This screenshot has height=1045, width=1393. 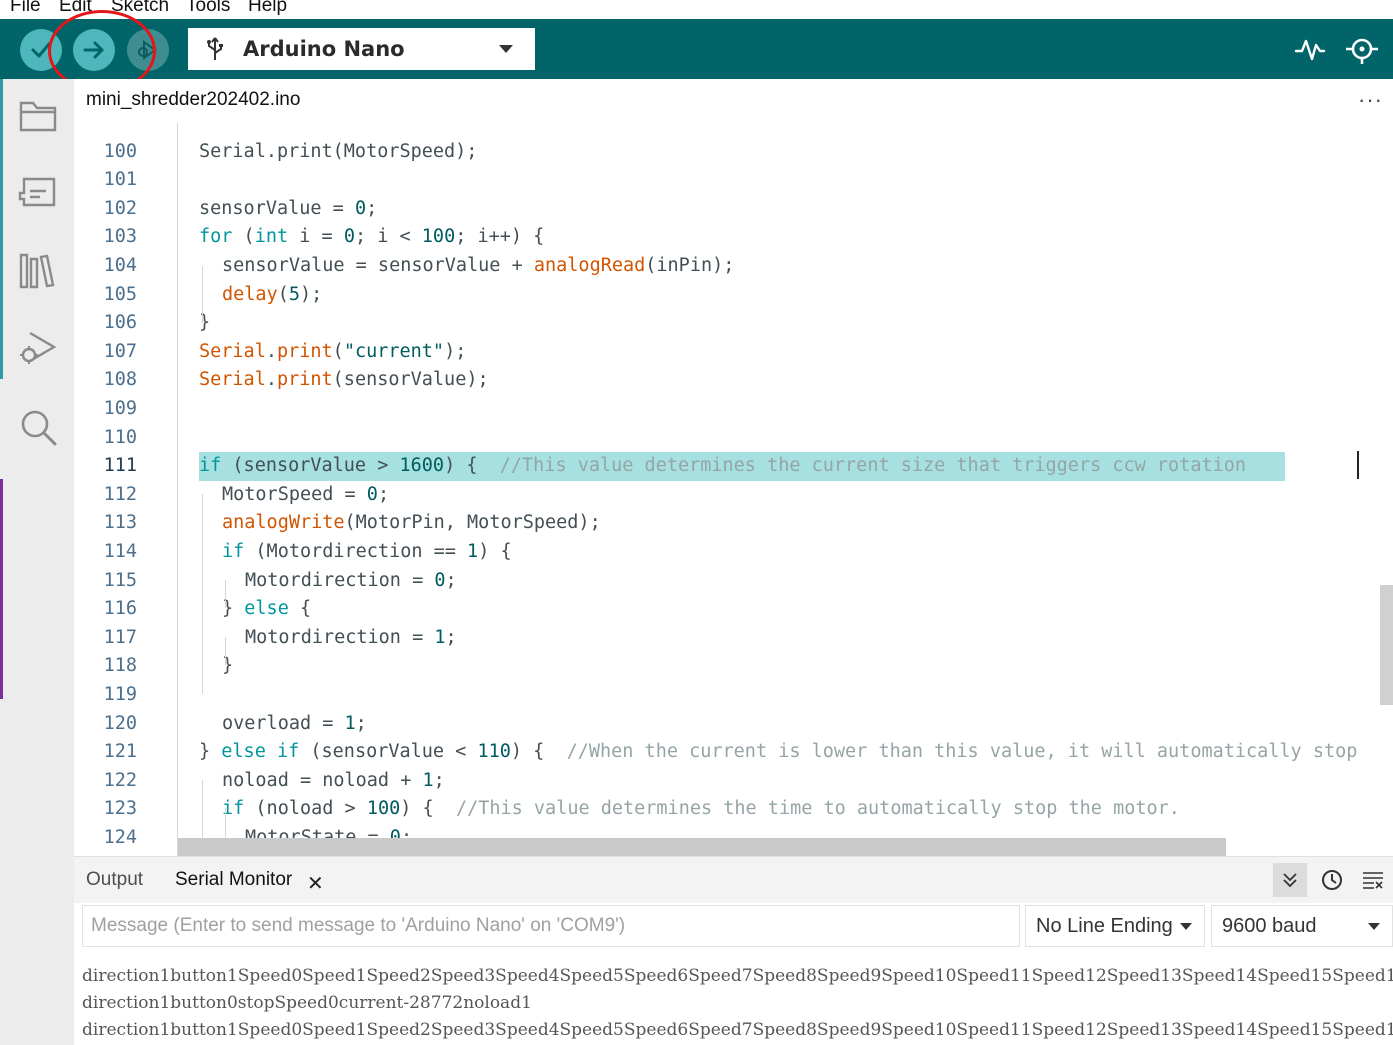 What do you see at coordinates (120, 408) in the screenshot?
I see `line-number: 109` at bounding box center [120, 408].